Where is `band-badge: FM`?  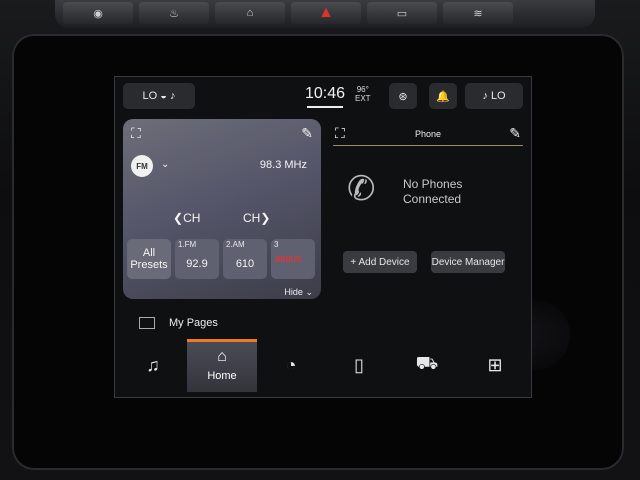
band-badge: FM is located at coordinates (142, 166).